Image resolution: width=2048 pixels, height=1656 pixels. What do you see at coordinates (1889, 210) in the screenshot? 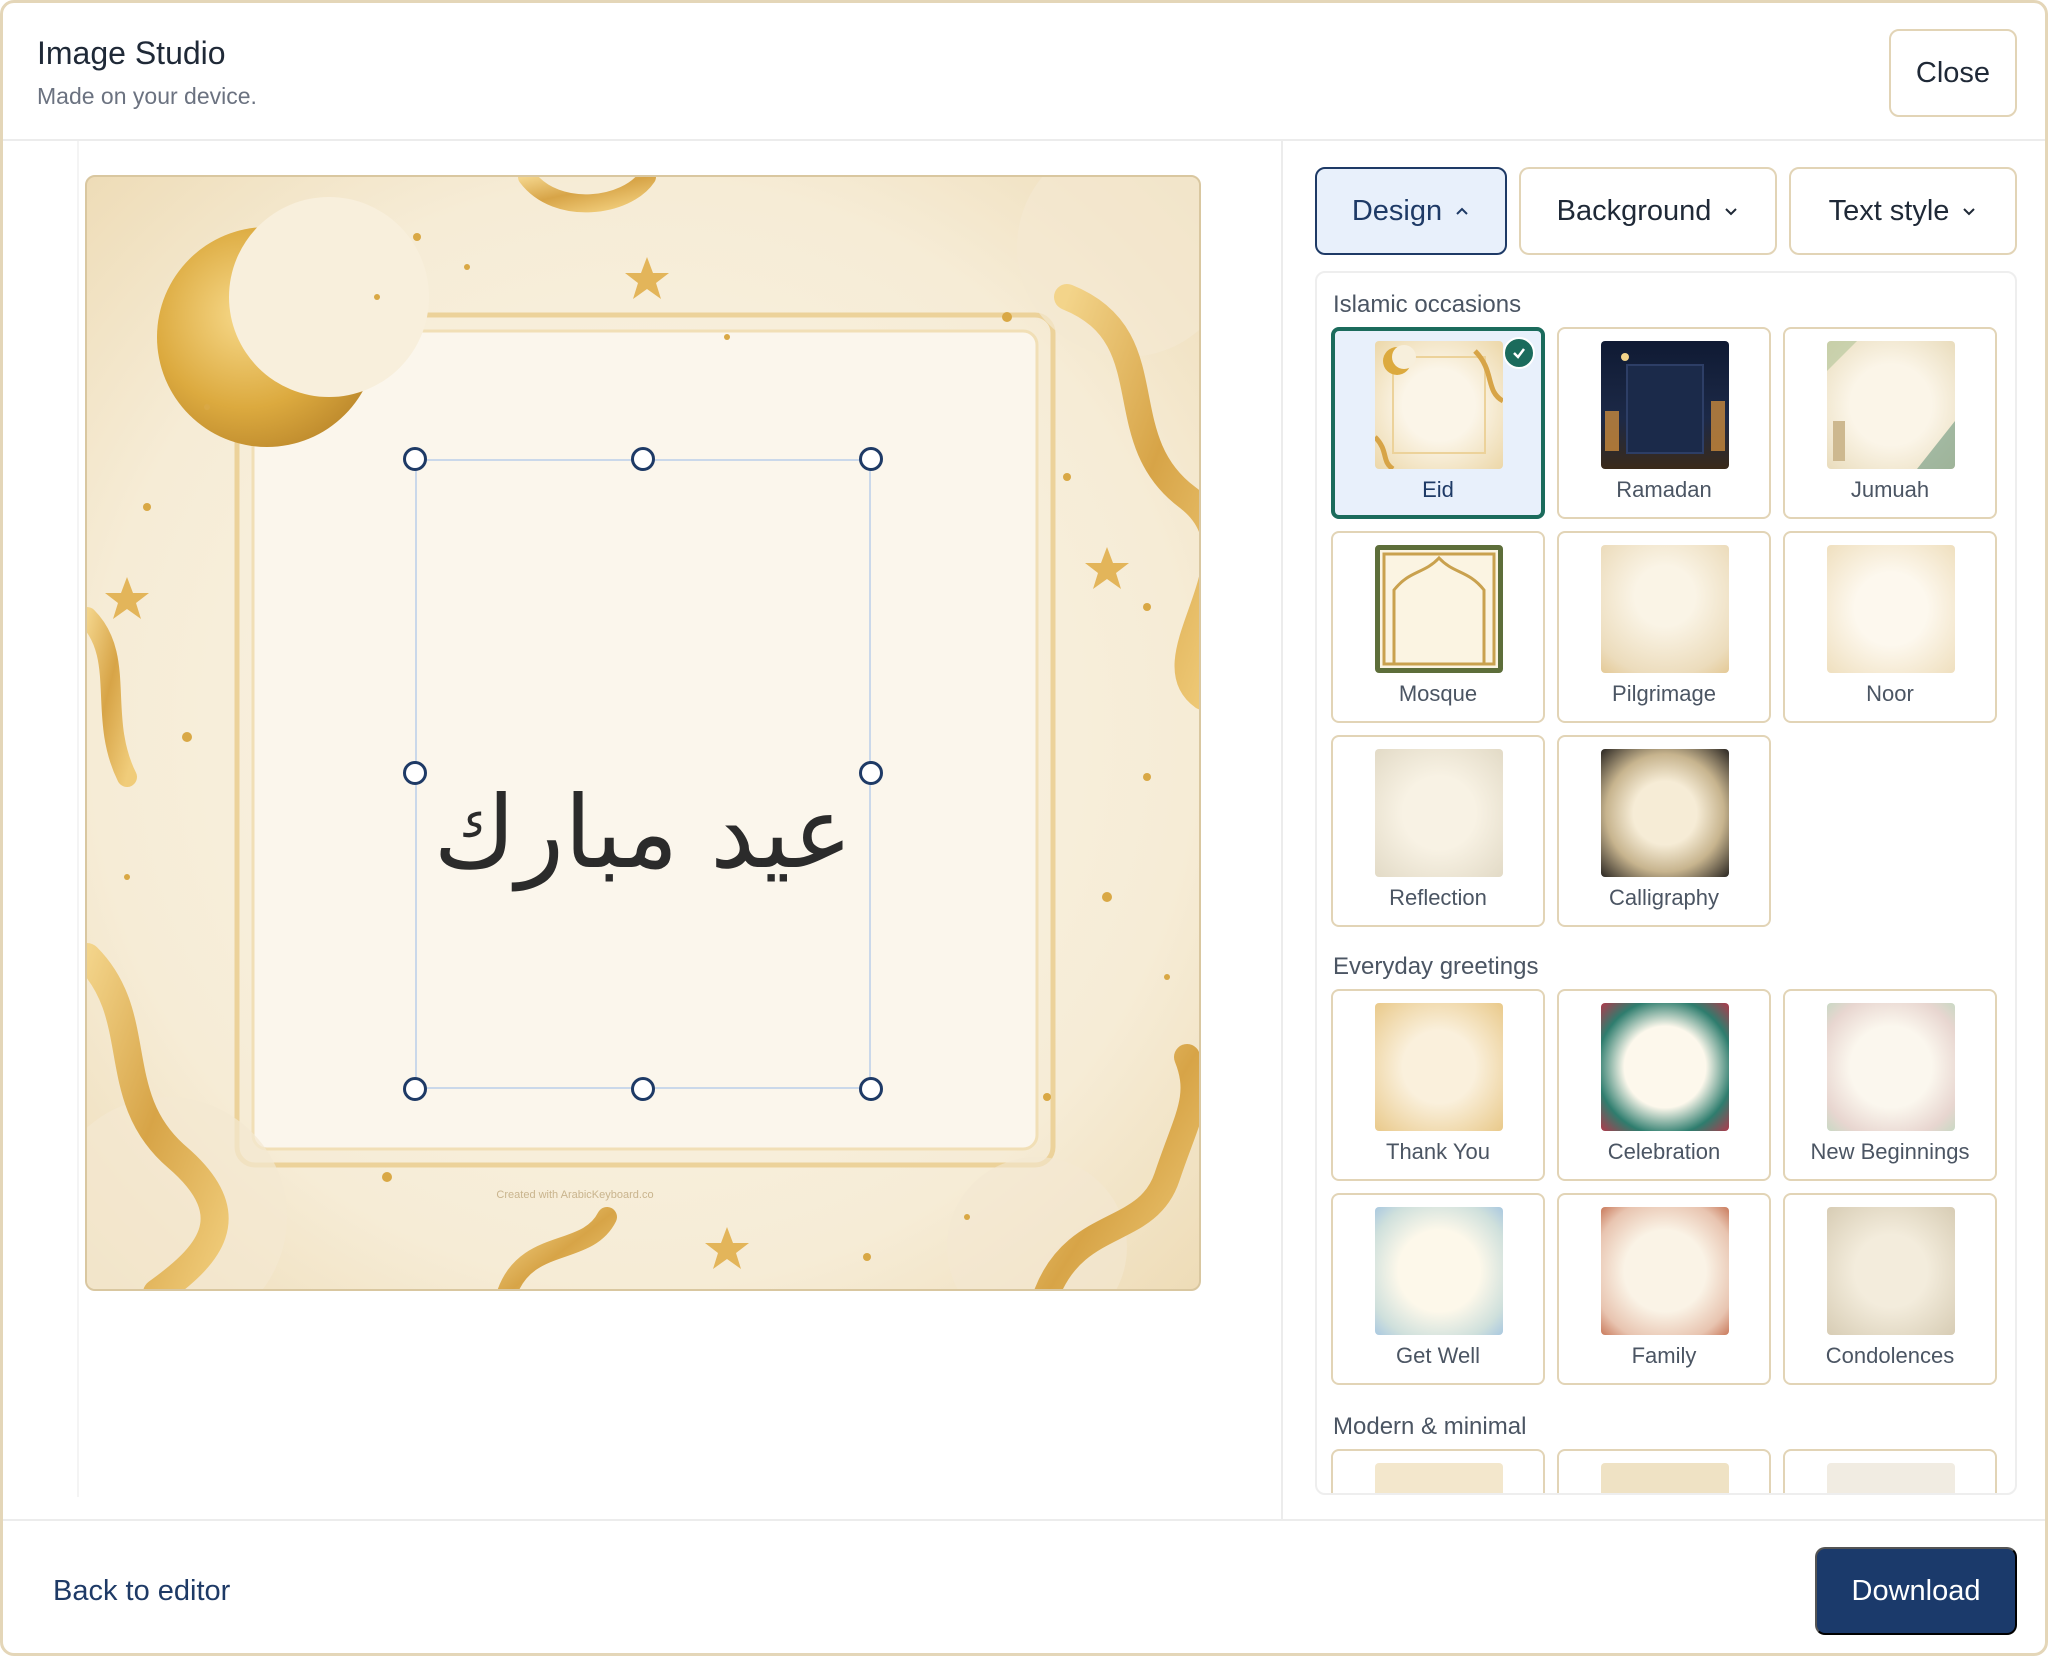
I see `tab-text-style-label: Text style` at bounding box center [1889, 210].